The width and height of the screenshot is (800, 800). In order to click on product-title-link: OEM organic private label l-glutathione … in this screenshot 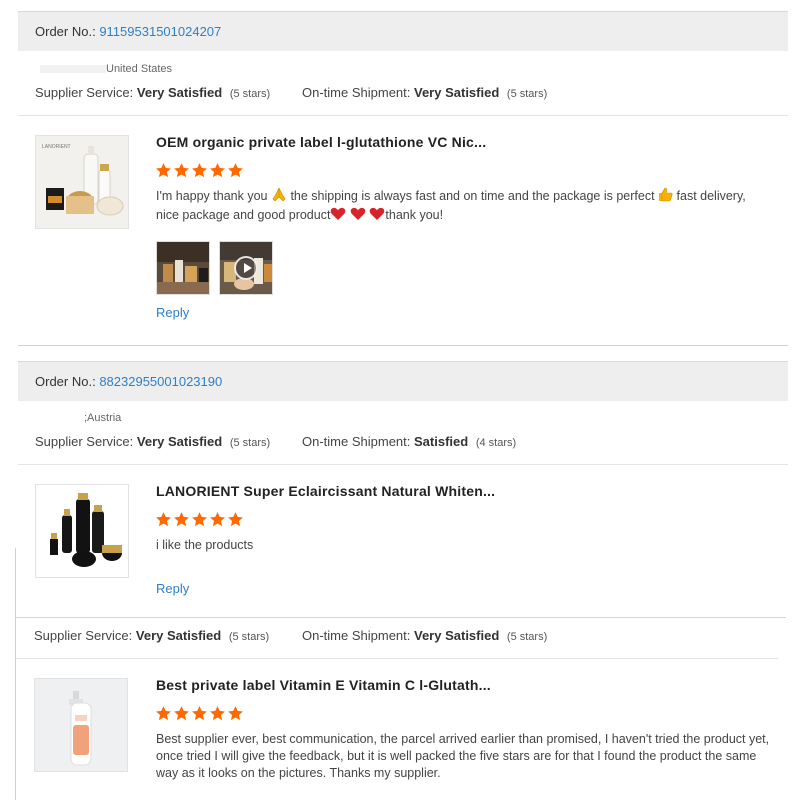, I will do `click(321, 142)`.